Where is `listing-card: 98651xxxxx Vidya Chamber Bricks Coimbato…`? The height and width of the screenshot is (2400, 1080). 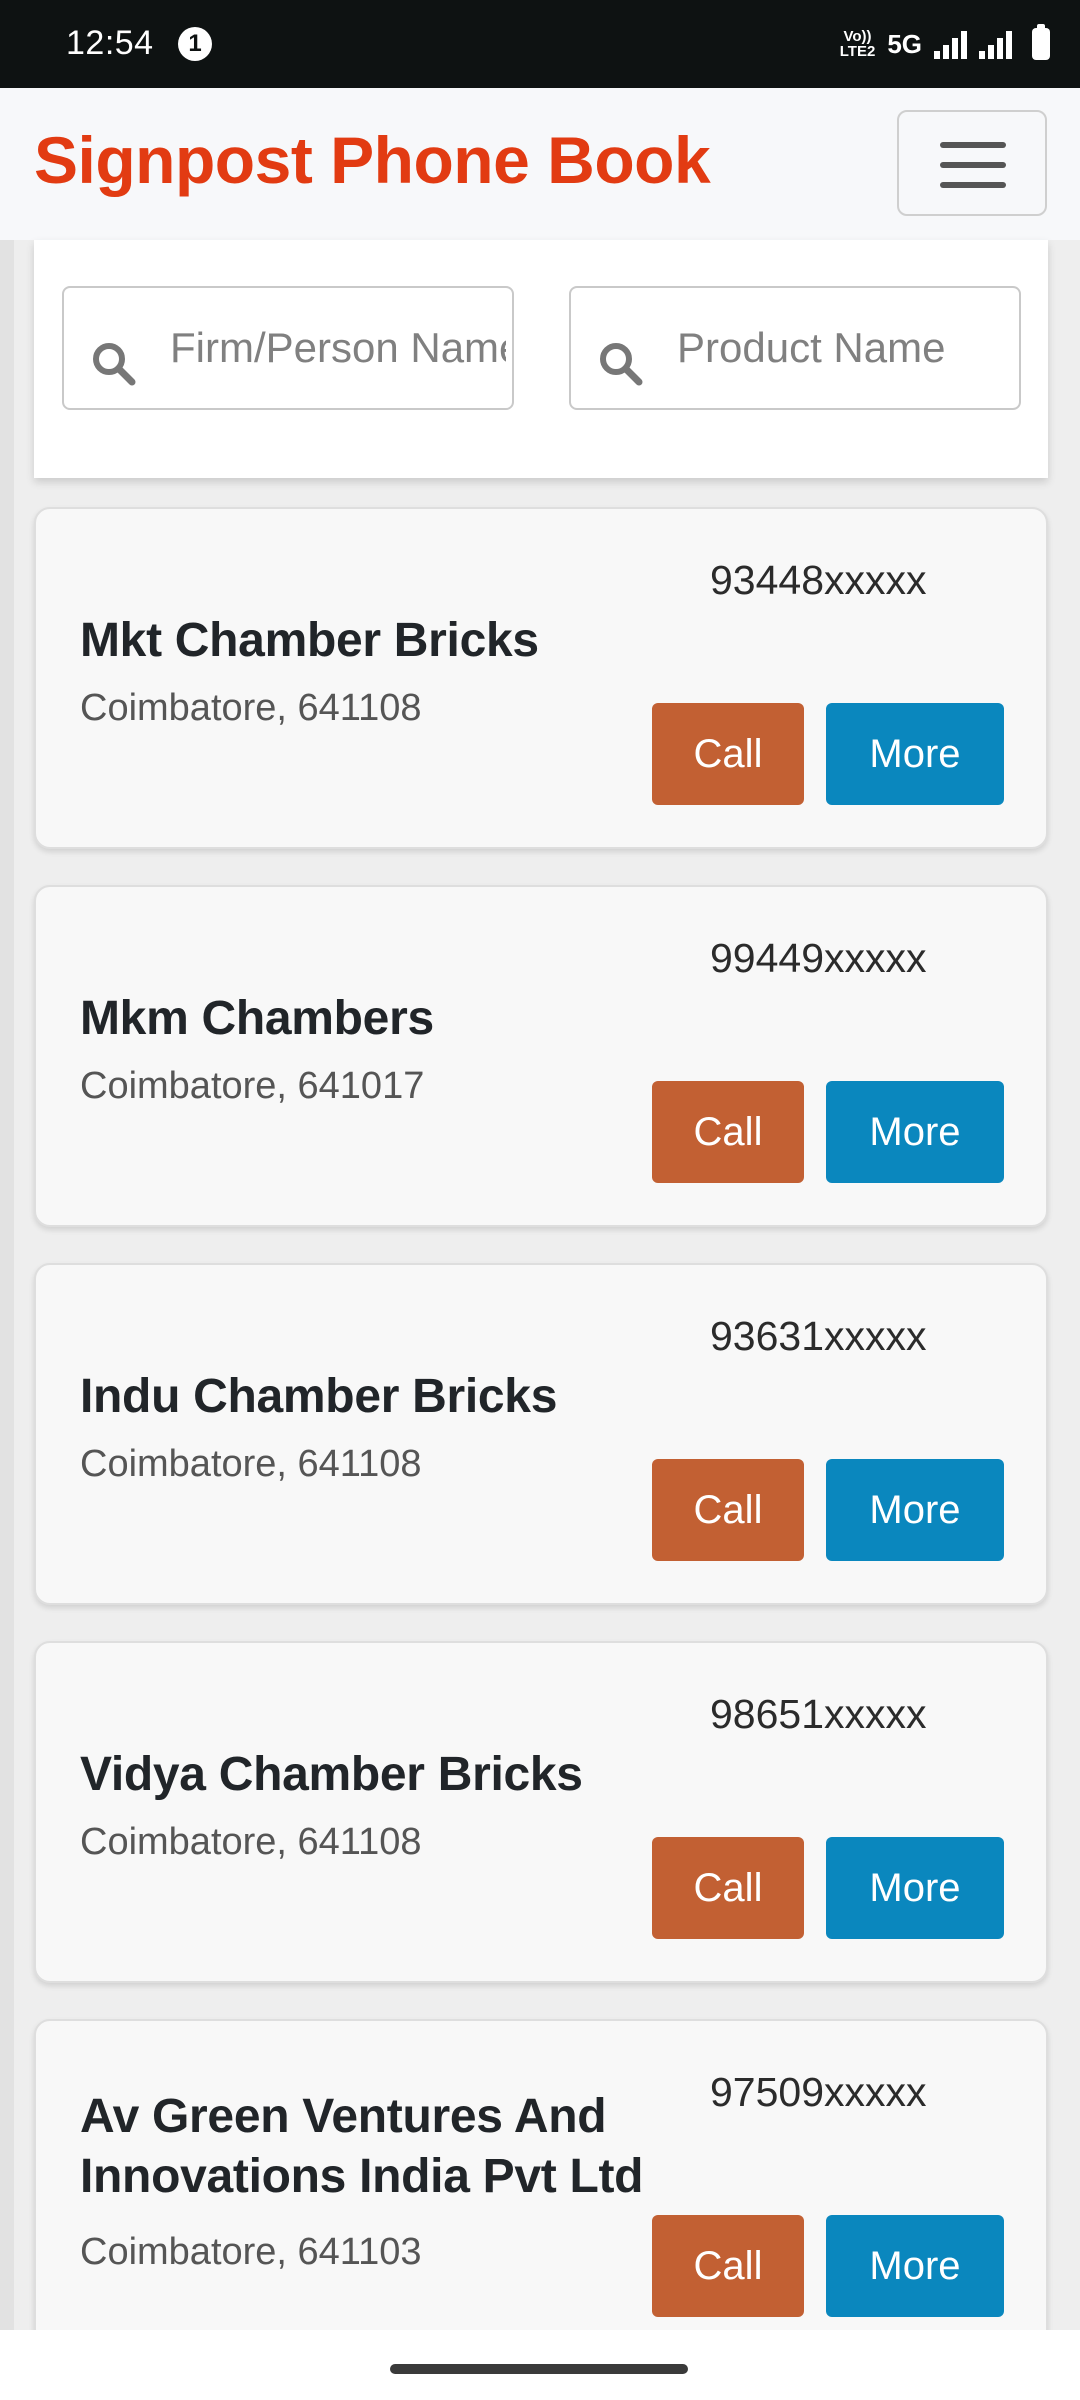
listing-card: 98651xxxxx Vidya Chamber Bricks Coimbato… is located at coordinates (541, 1812).